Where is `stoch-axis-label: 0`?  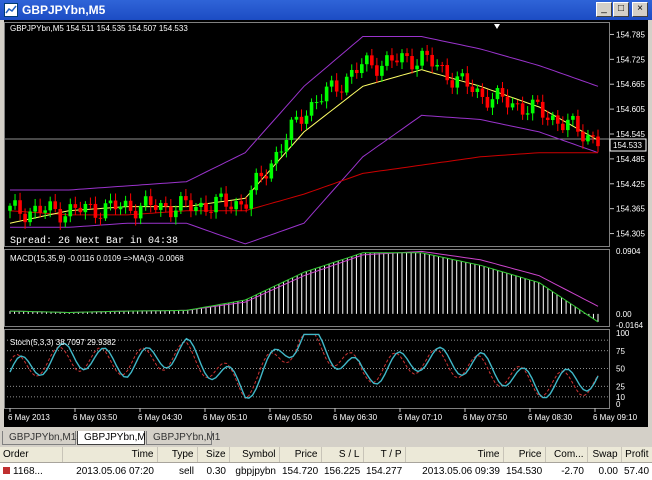
stoch-axis-label: 0 is located at coordinates (618, 404).